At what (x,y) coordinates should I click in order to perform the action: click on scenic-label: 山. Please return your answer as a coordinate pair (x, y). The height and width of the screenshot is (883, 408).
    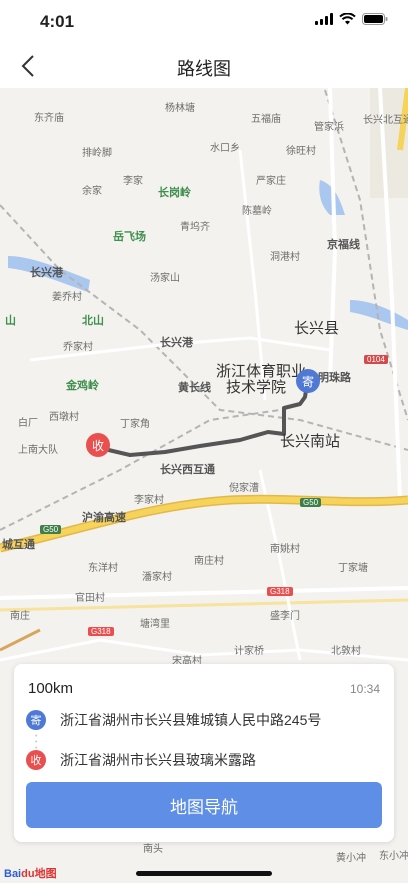
    Looking at the image, I should click on (10, 321).